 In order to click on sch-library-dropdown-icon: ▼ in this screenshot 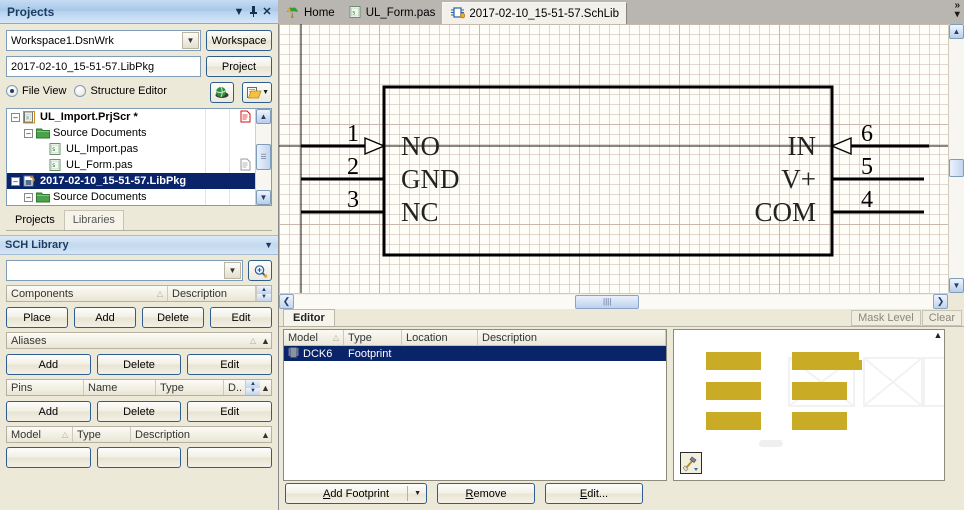, I will do `click(268, 245)`.